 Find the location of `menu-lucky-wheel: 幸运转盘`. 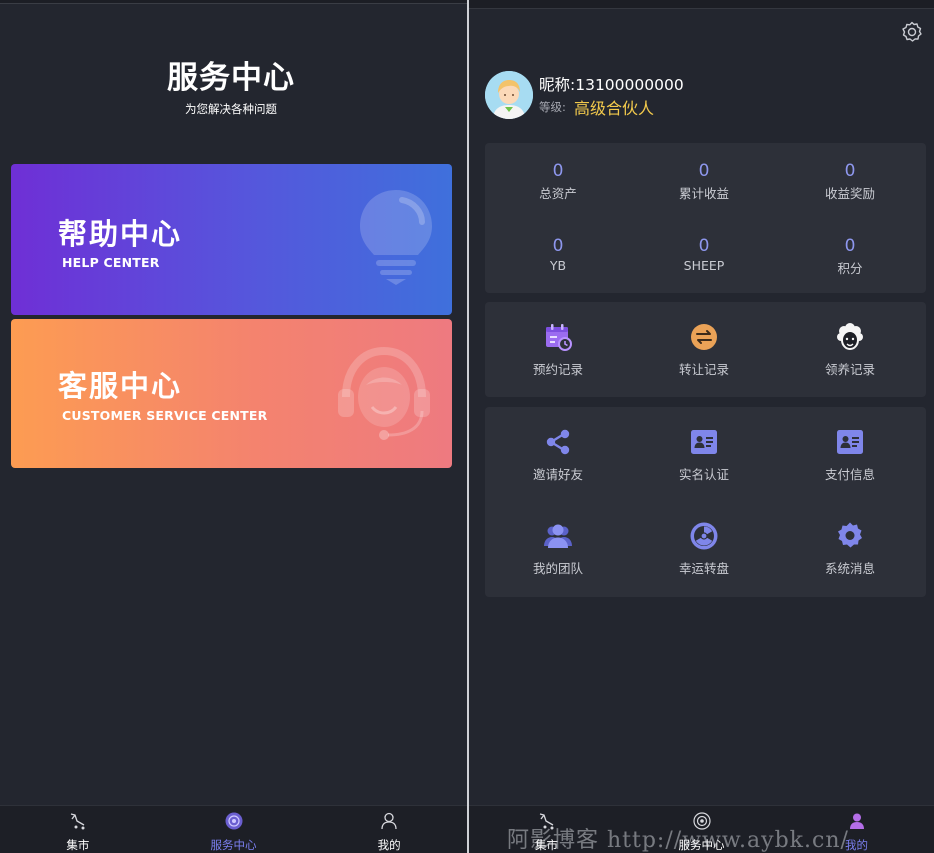

menu-lucky-wheel: 幸运转盘 is located at coordinates (704, 549).